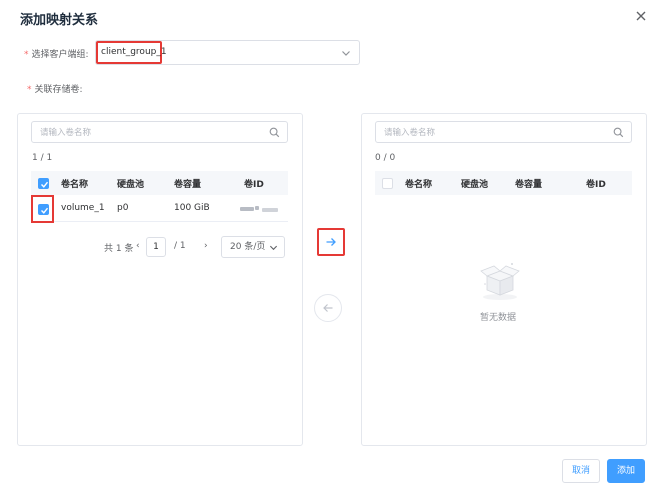 This screenshot has width=660, height=493. What do you see at coordinates (55, 90) in the screenshot?
I see `volumes-label: * 关联存储卷:` at bounding box center [55, 90].